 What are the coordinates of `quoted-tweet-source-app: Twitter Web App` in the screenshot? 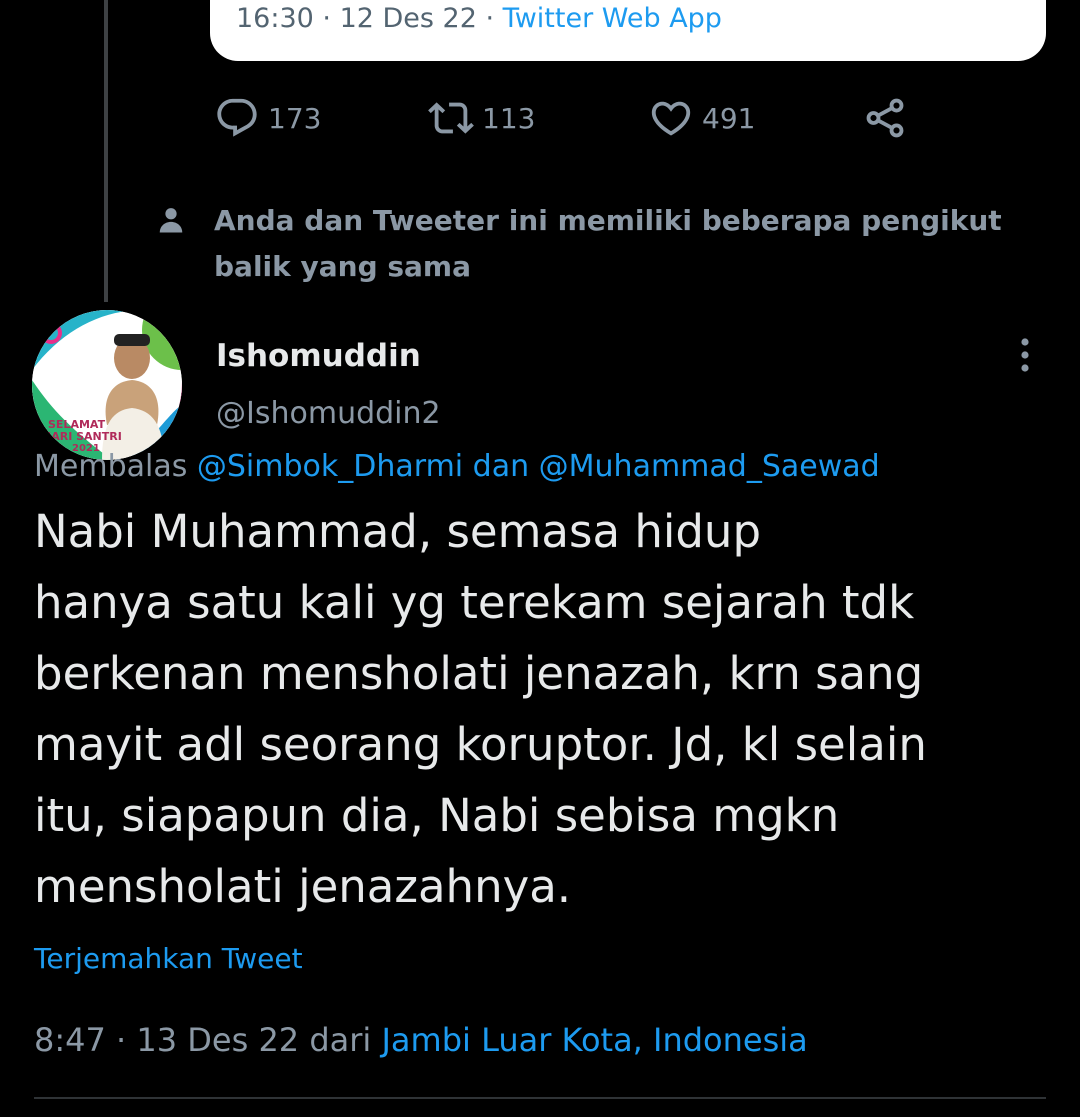 It's located at (612, 18).